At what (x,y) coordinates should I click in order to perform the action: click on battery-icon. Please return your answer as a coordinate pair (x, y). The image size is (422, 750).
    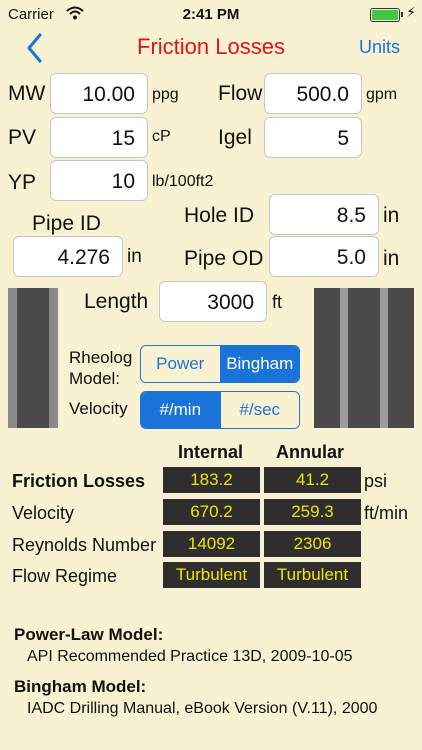
    Looking at the image, I should click on (385, 15).